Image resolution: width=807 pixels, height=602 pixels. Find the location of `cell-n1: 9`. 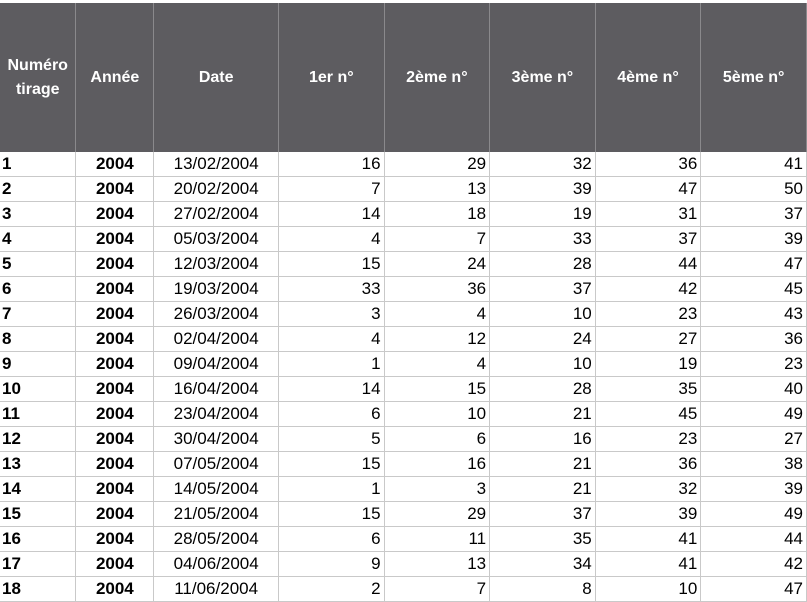

cell-n1: 9 is located at coordinates (331, 564).